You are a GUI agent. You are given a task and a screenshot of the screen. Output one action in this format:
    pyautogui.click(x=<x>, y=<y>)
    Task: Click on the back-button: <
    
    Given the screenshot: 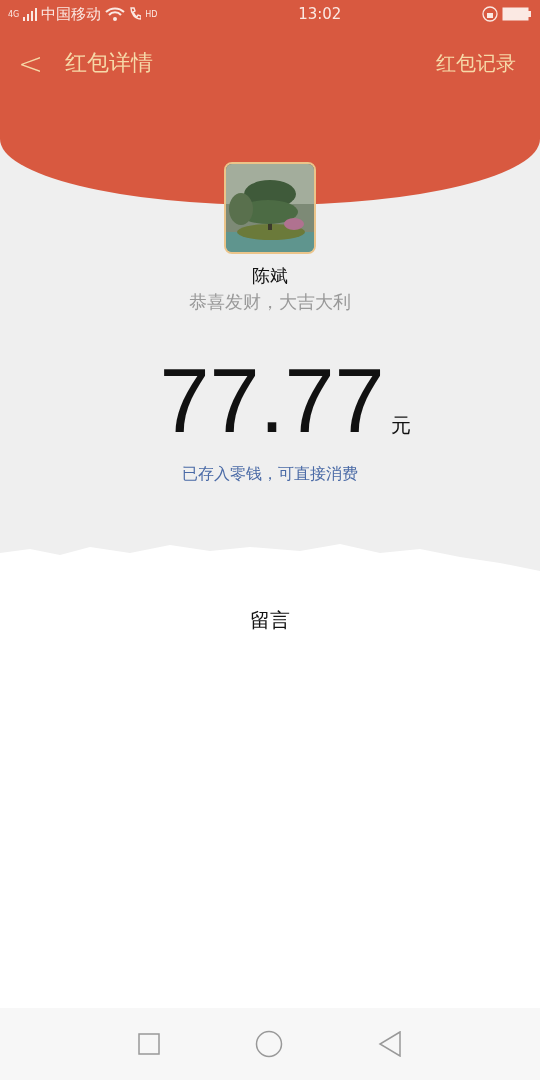 What is the action you would take?
    pyautogui.click(x=31, y=63)
    